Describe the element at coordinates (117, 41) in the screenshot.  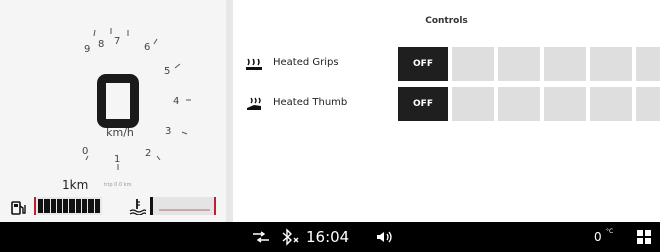
I see `tick-label-7: 7` at that location.